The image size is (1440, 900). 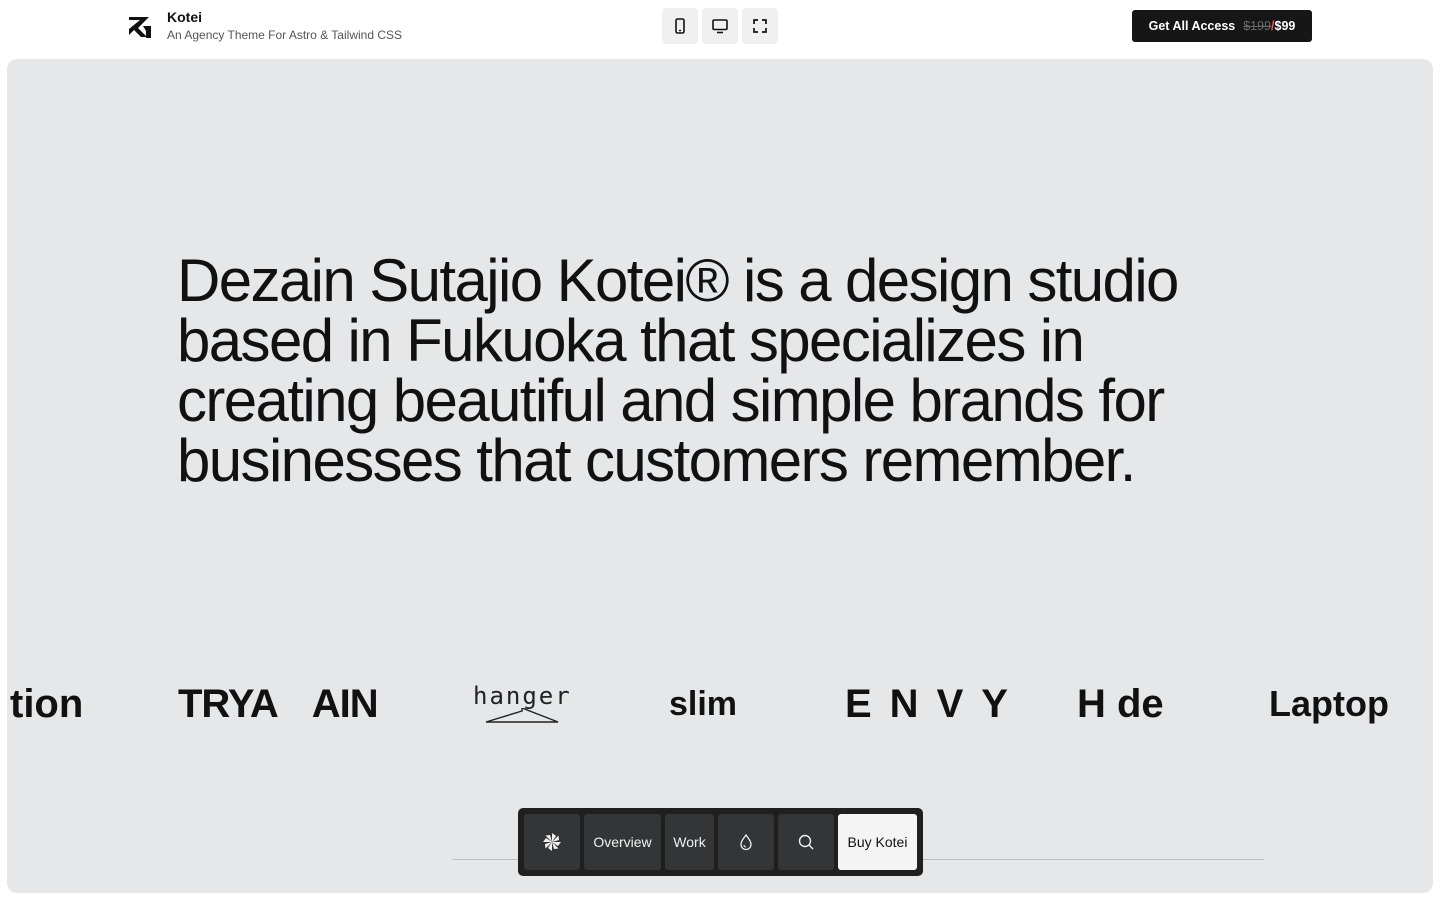 I want to click on client-logo: slim, so click(x=703, y=703).